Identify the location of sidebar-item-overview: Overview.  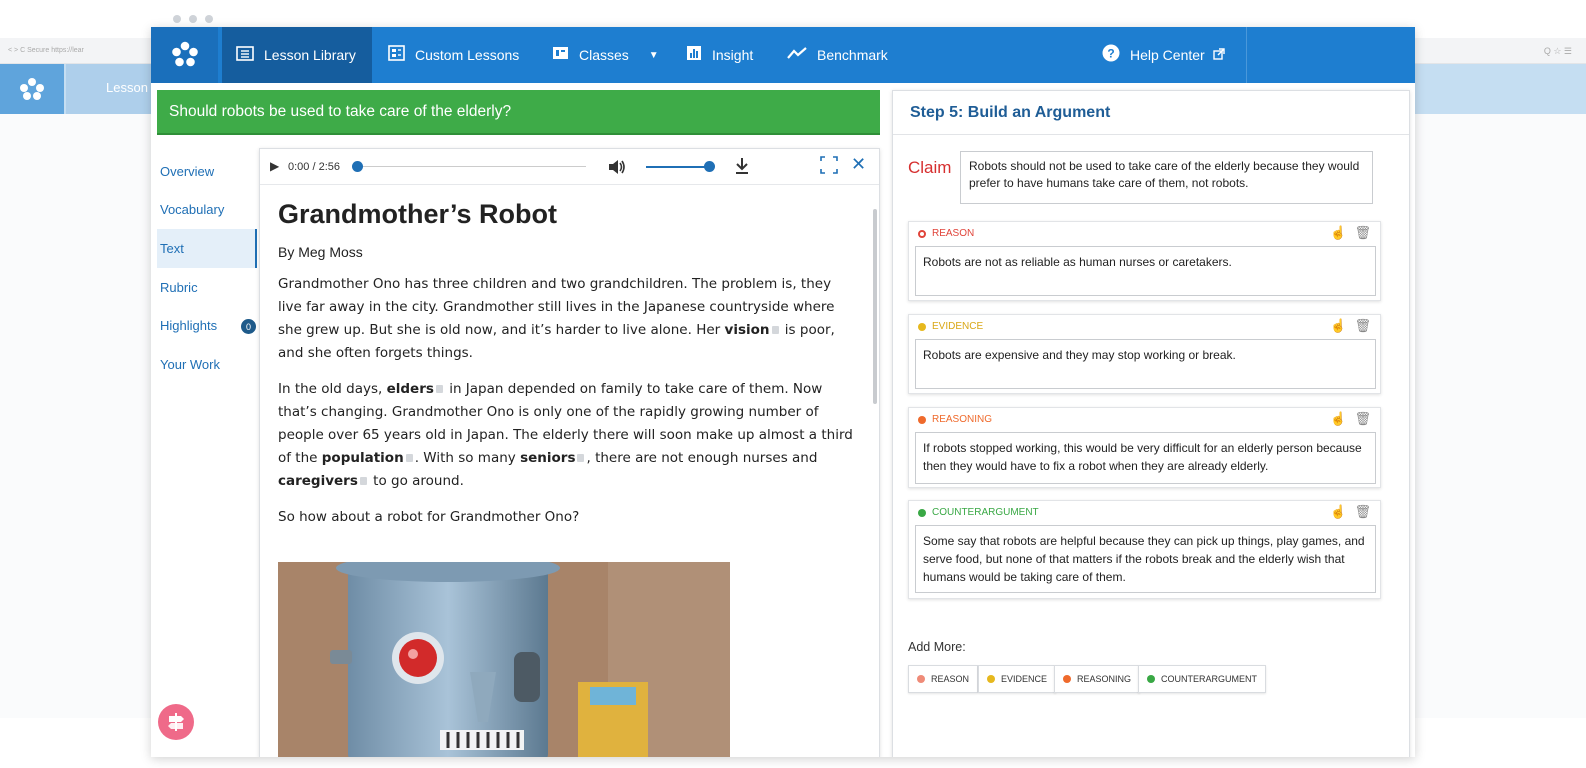
(207, 171).